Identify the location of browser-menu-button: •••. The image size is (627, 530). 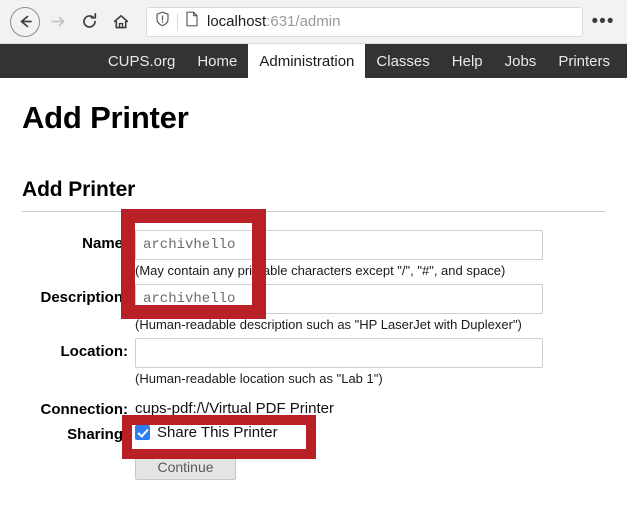
(603, 22).